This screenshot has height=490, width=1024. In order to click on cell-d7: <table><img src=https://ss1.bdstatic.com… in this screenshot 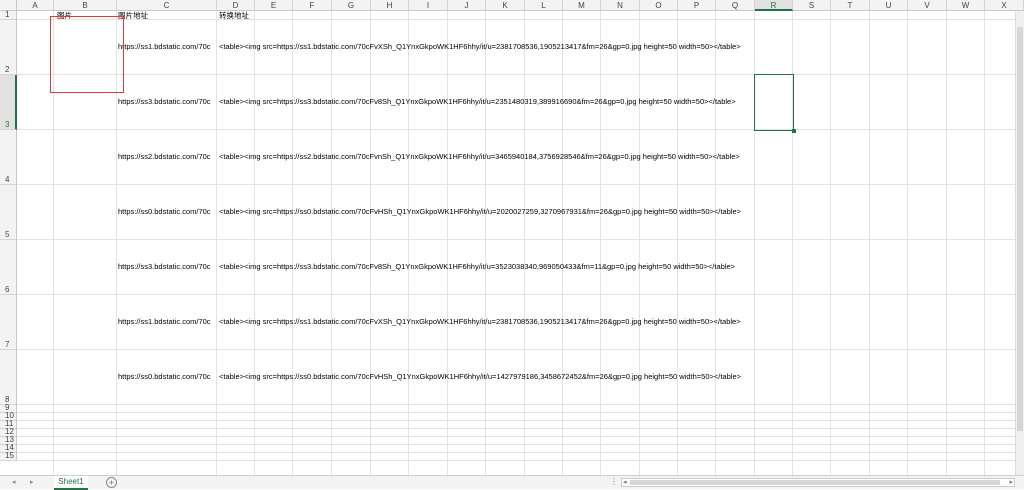, I will do `click(480, 321)`.